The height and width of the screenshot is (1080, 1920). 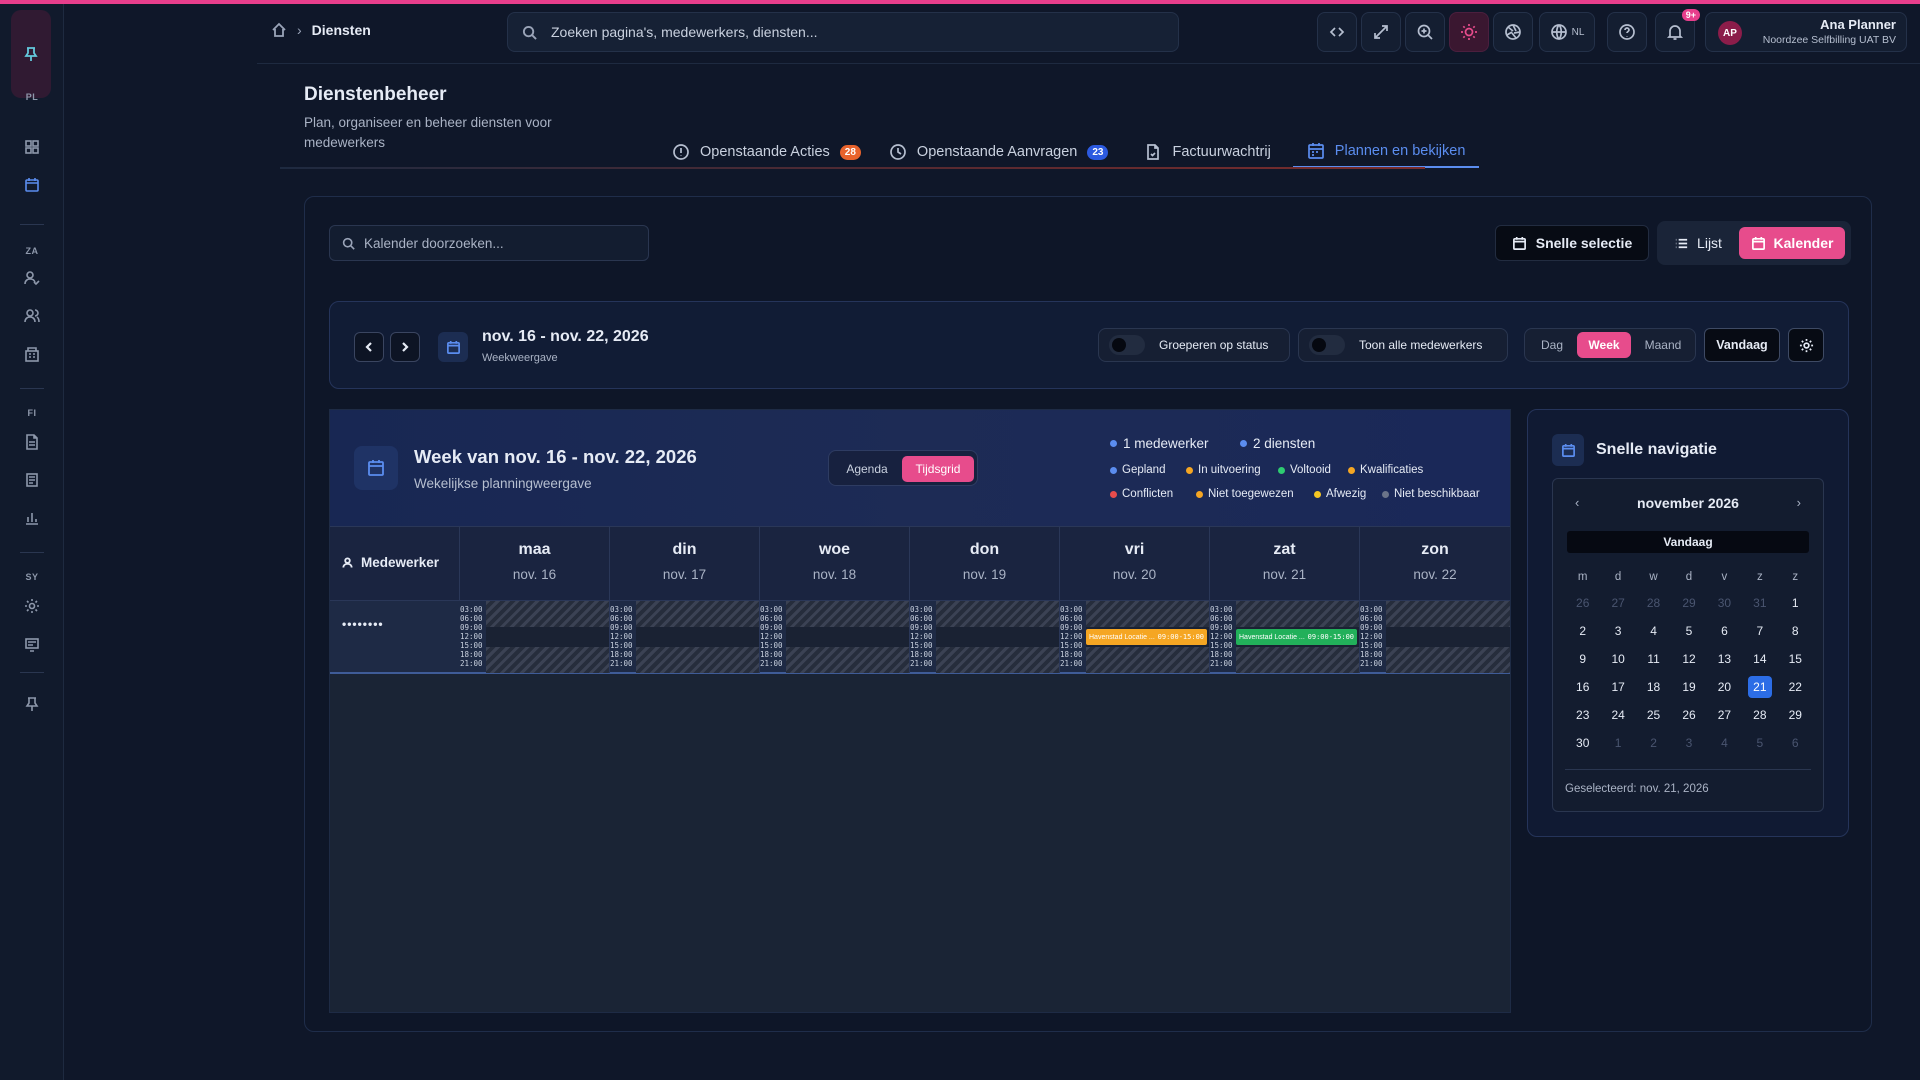 What do you see at coordinates (32, 704) in the screenshot?
I see `sidebar-pin-button` at bounding box center [32, 704].